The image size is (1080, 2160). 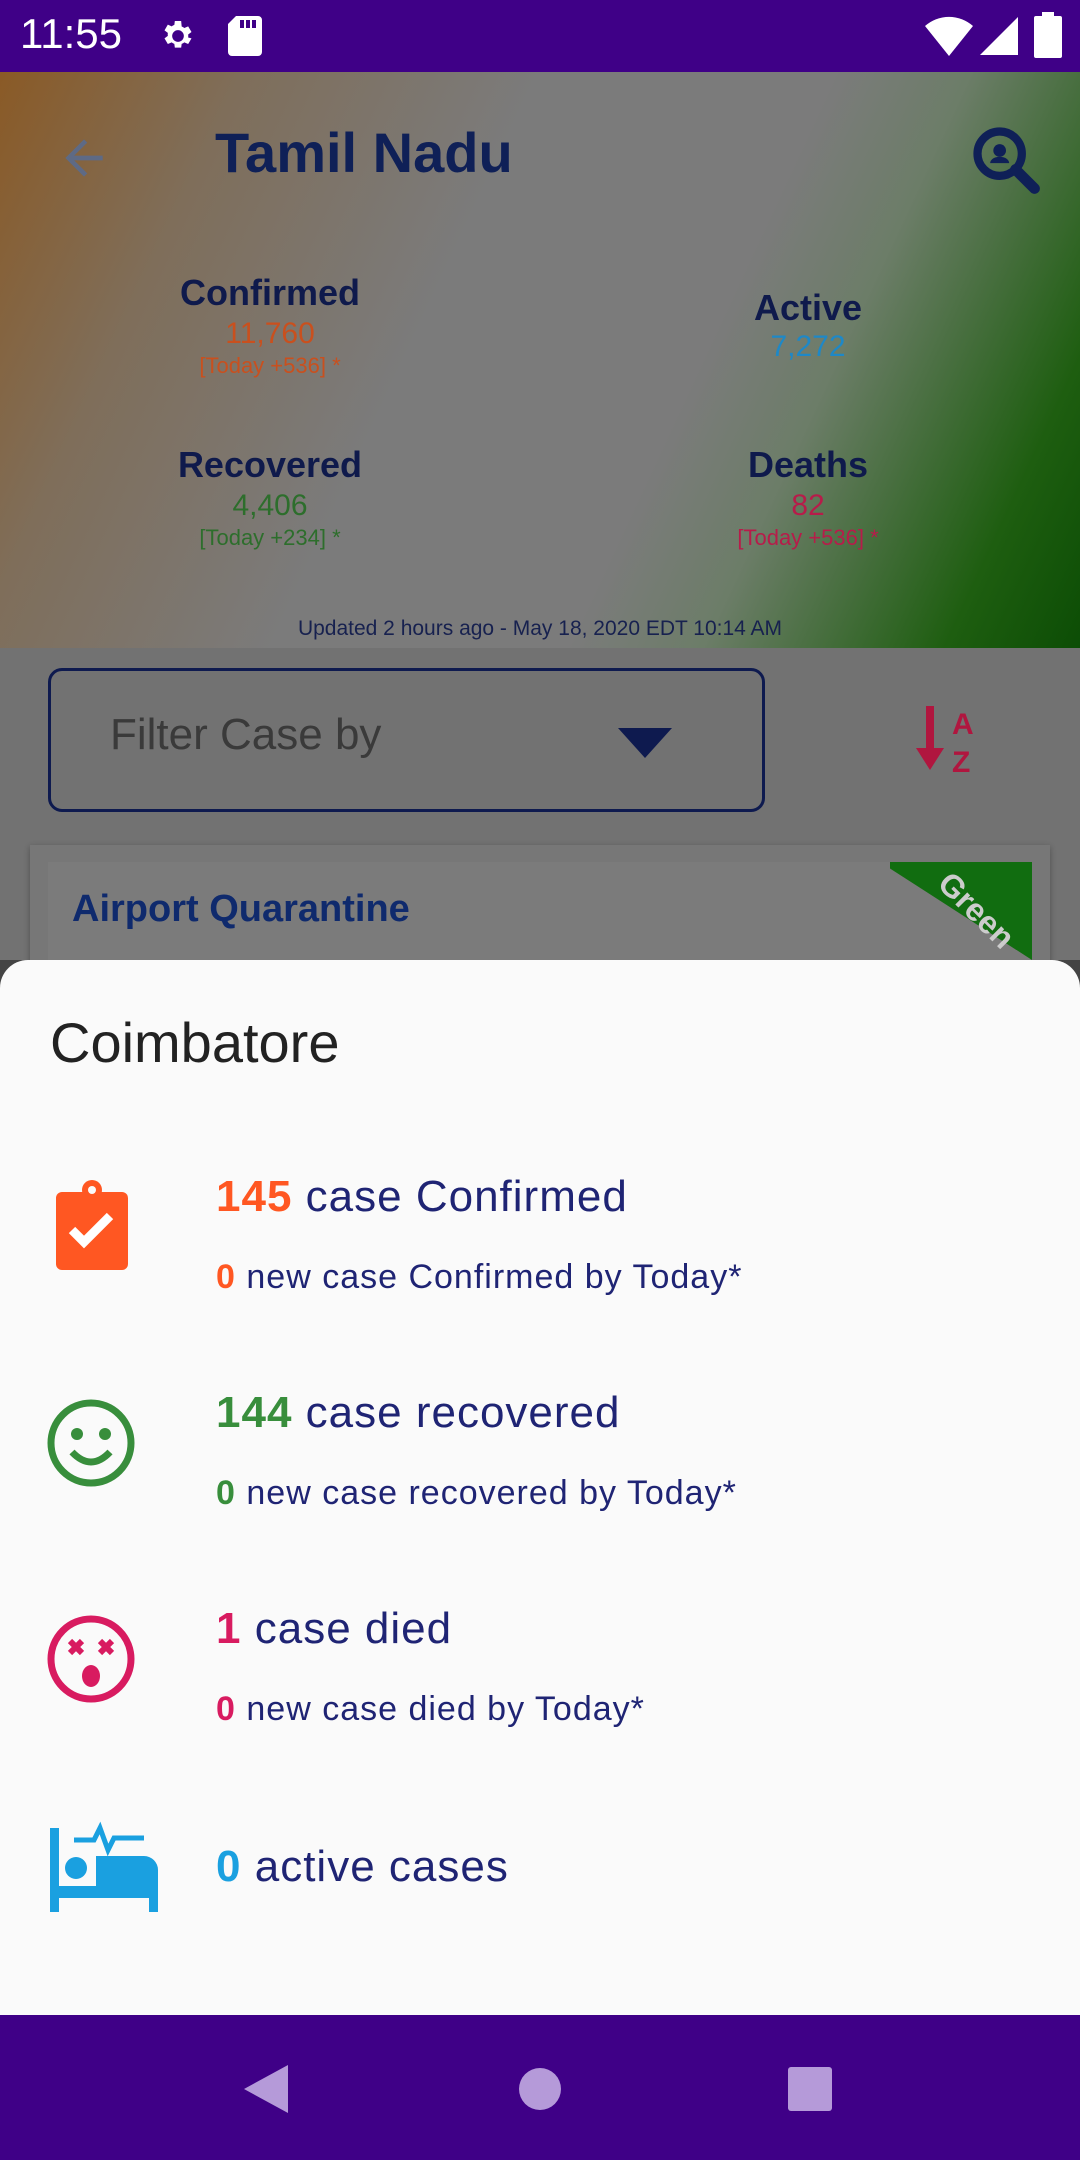 I want to click on recovered-new: 0 new case recovered by Today*, so click(x=476, y=1493).